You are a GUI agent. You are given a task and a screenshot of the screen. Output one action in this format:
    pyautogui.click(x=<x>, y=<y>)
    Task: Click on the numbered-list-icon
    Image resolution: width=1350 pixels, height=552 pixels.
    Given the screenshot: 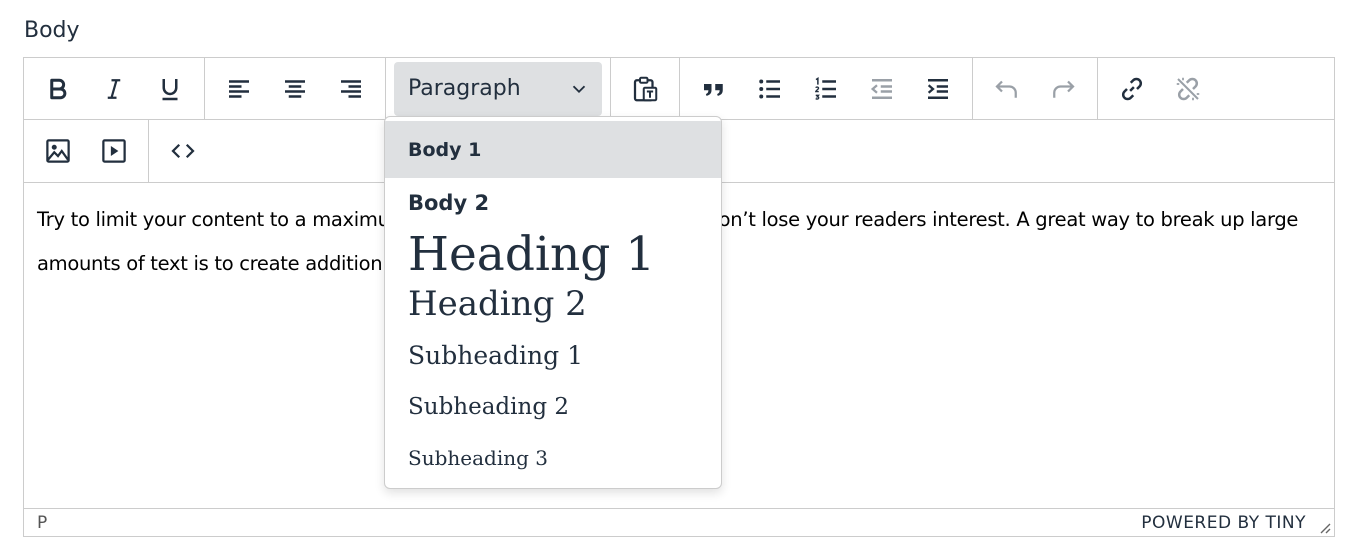 What is the action you would take?
    pyautogui.click(x=825, y=88)
    